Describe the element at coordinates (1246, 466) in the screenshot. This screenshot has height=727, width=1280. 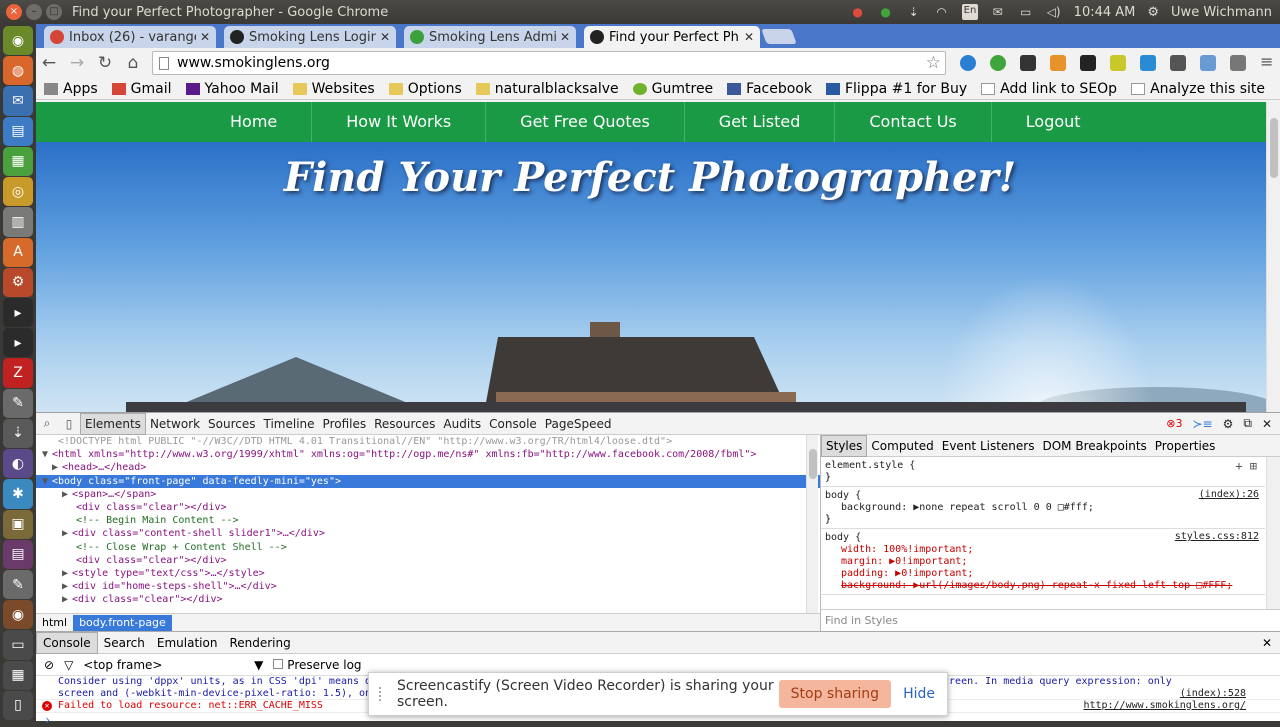
I see `add-rule-icon: + ⊞` at that location.